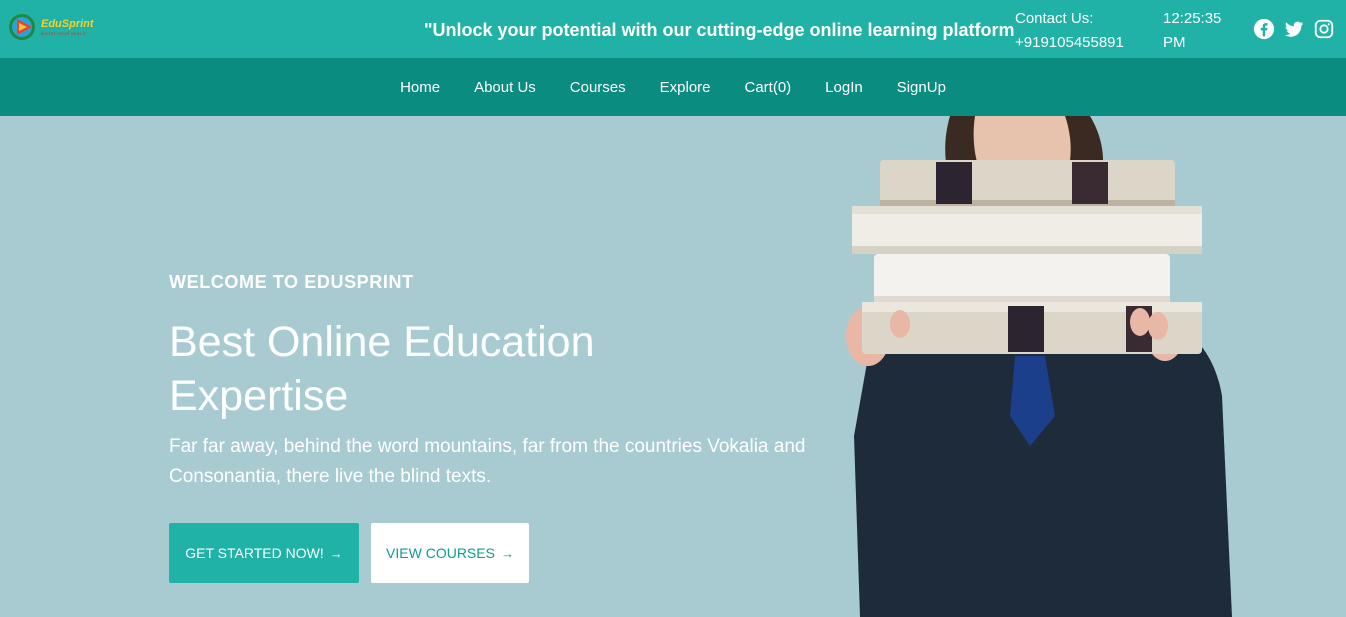 The image size is (1346, 617). I want to click on nav-item-home: Home, so click(420, 87).